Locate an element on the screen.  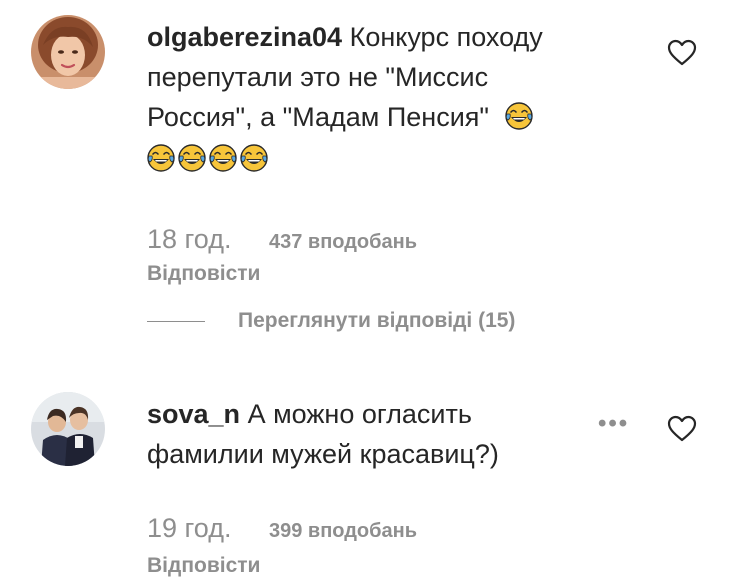
more-options-icon: ••• is located at coordinates (613, 424).